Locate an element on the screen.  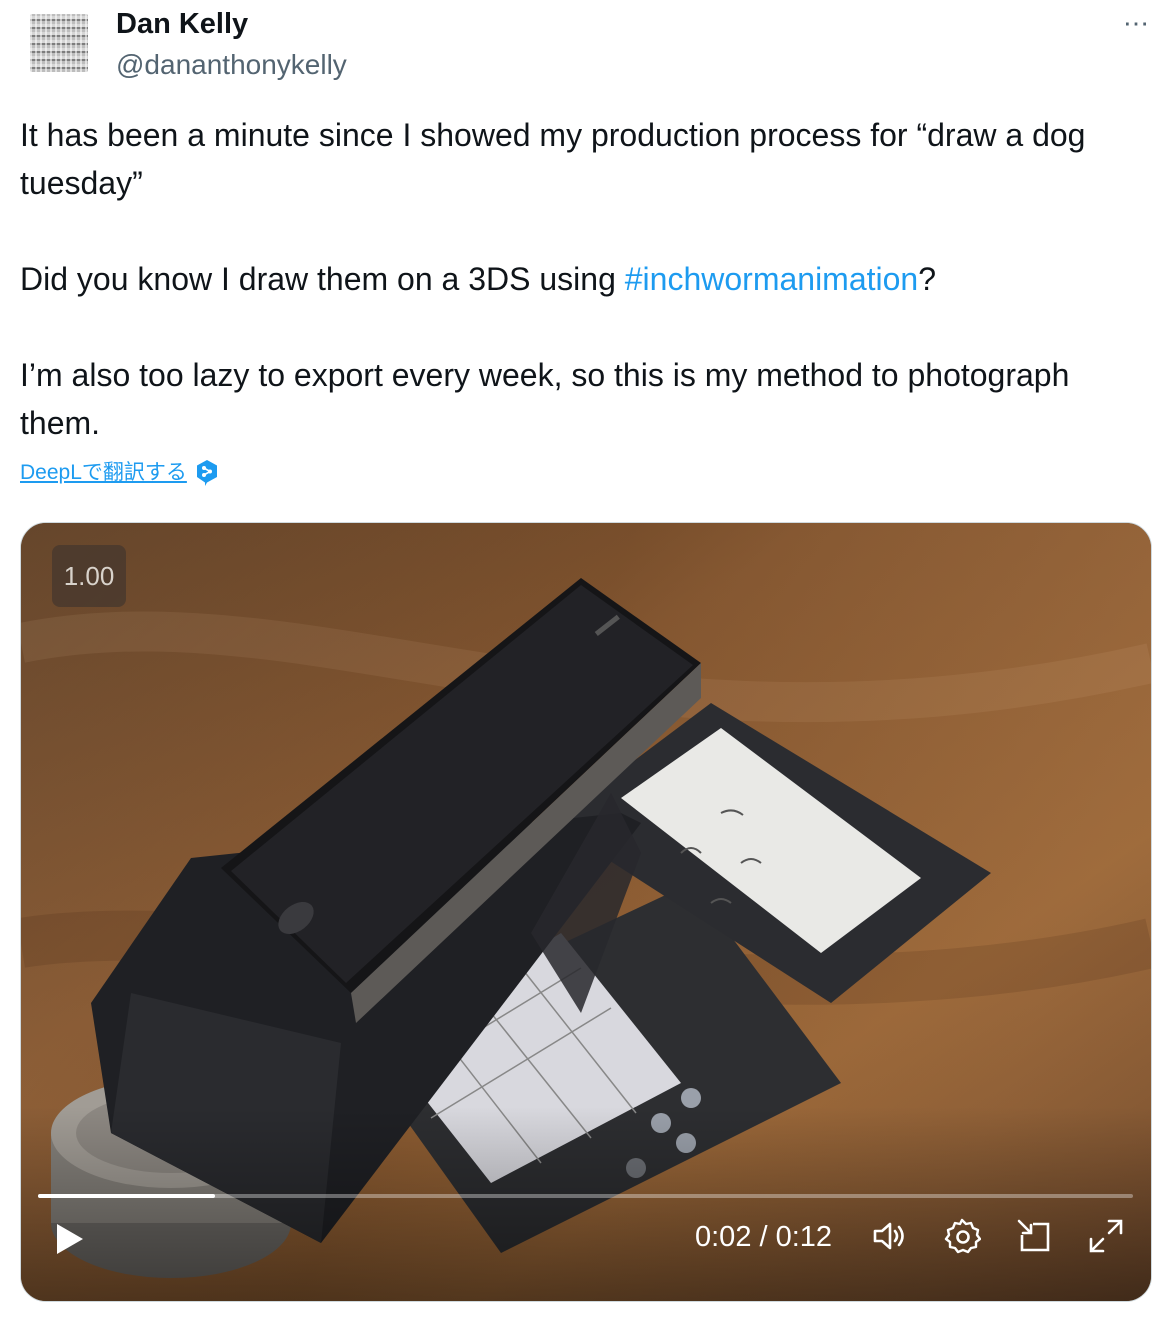
fullscreen-icon is located at coordinates (1106, 1236).